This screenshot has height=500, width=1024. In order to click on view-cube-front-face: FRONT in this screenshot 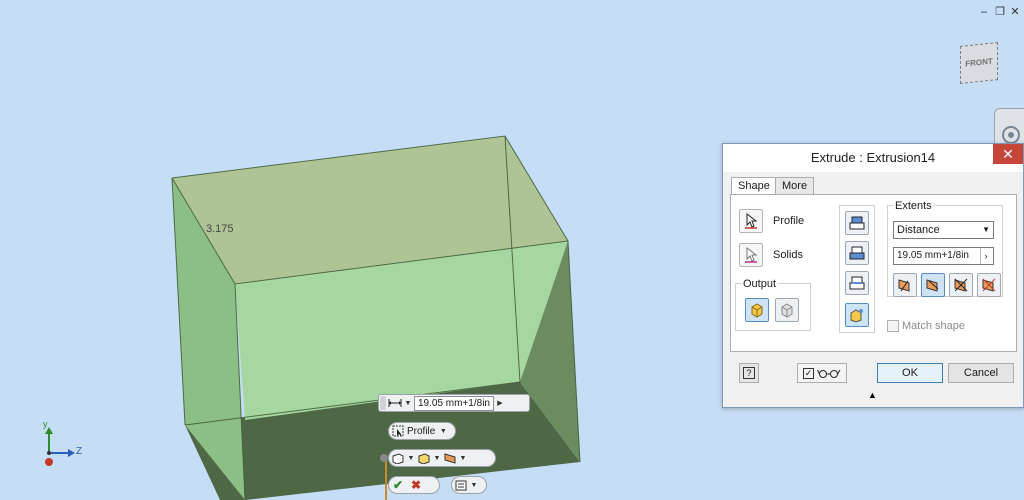, I will do `click(979, 63)`.